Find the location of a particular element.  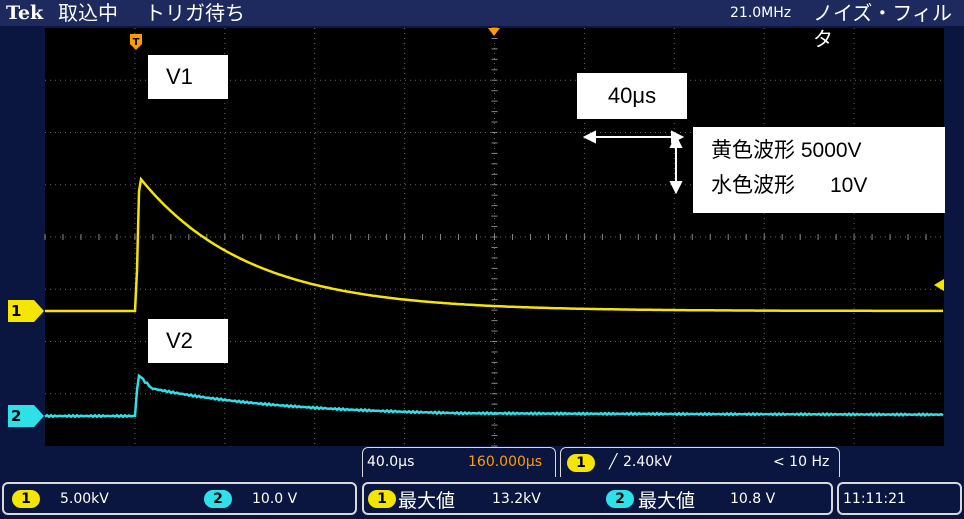

trigger-status: トリガ待ち is located at coordinates (195, 13).